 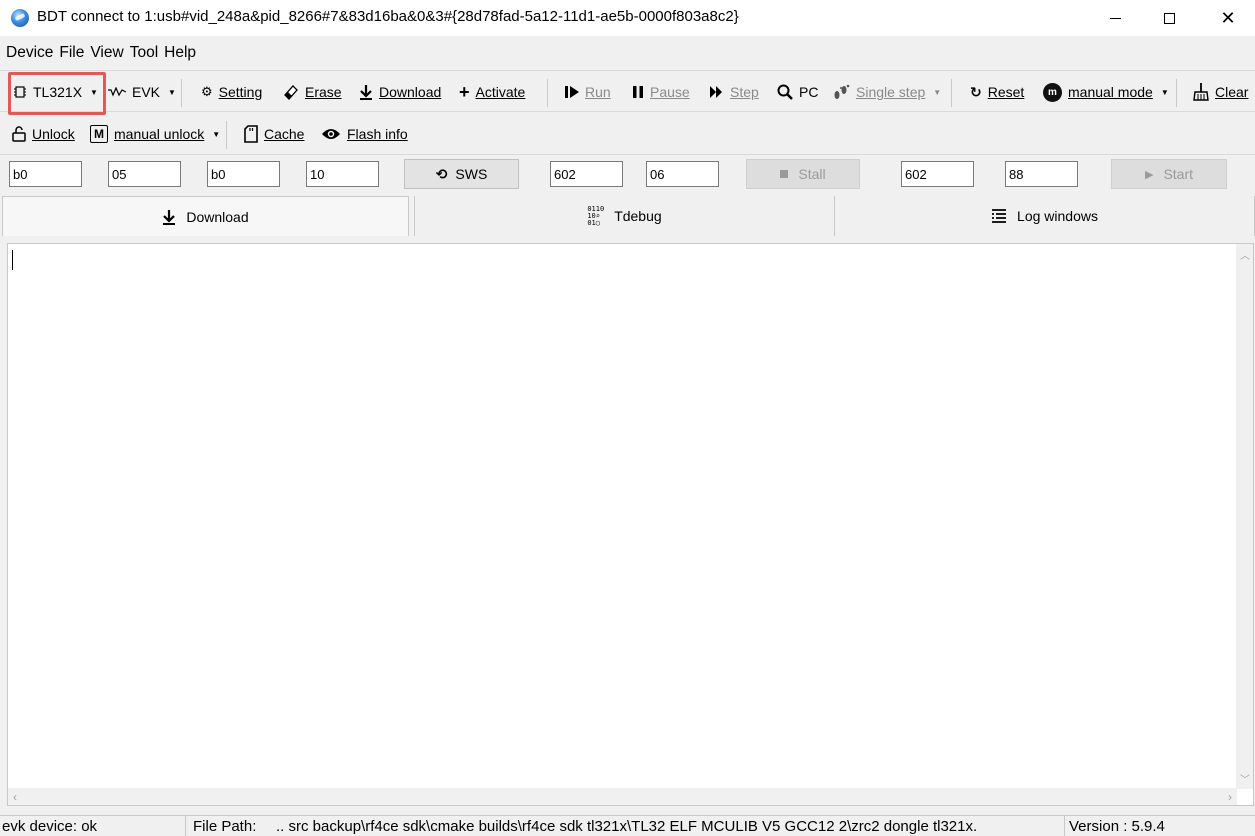 What do you see at coordinates (331, 134) in the screenshot?
I see `eye-icon` at bounding box center [331, 134].